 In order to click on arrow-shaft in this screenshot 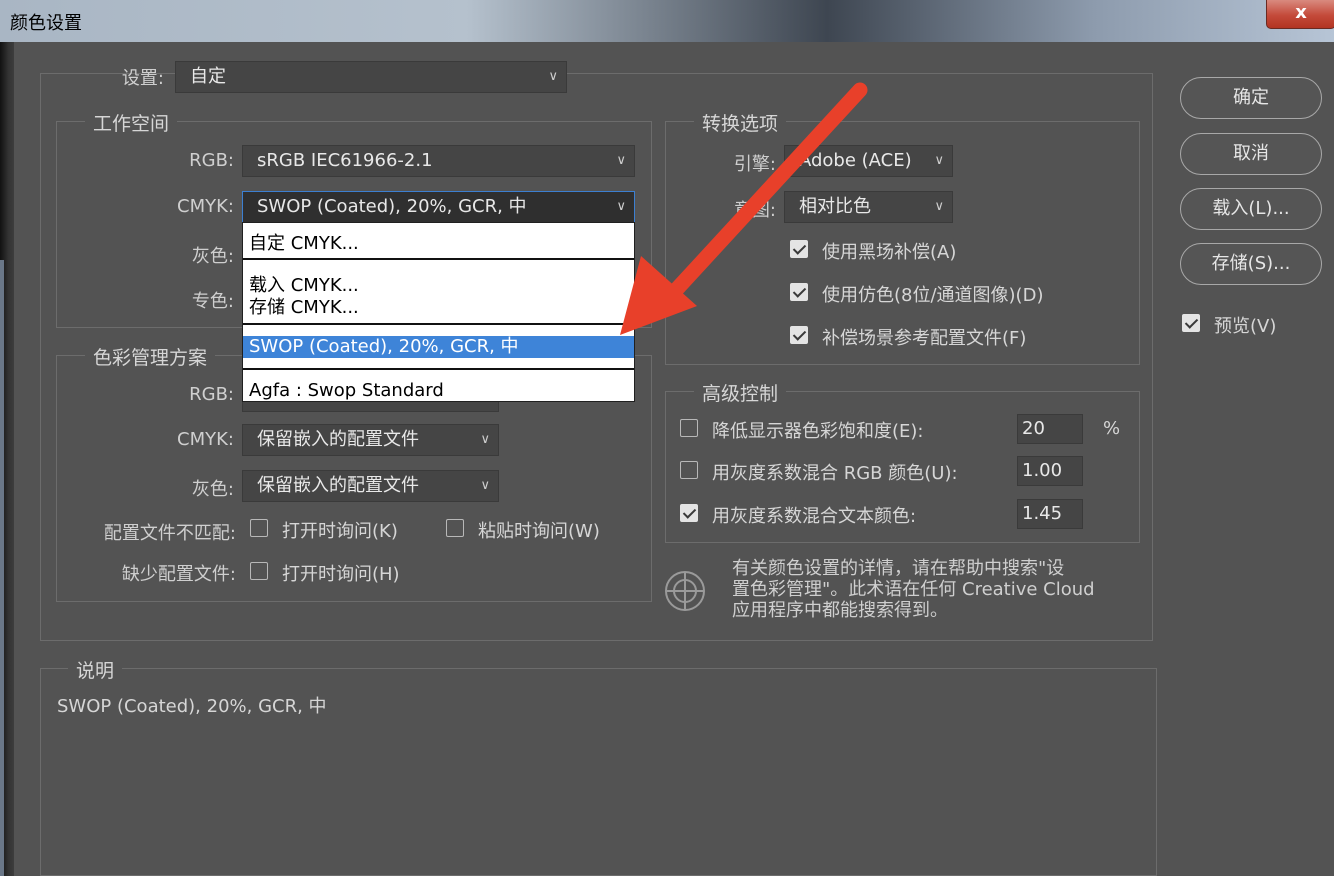, I will do `click(768, 190)`.